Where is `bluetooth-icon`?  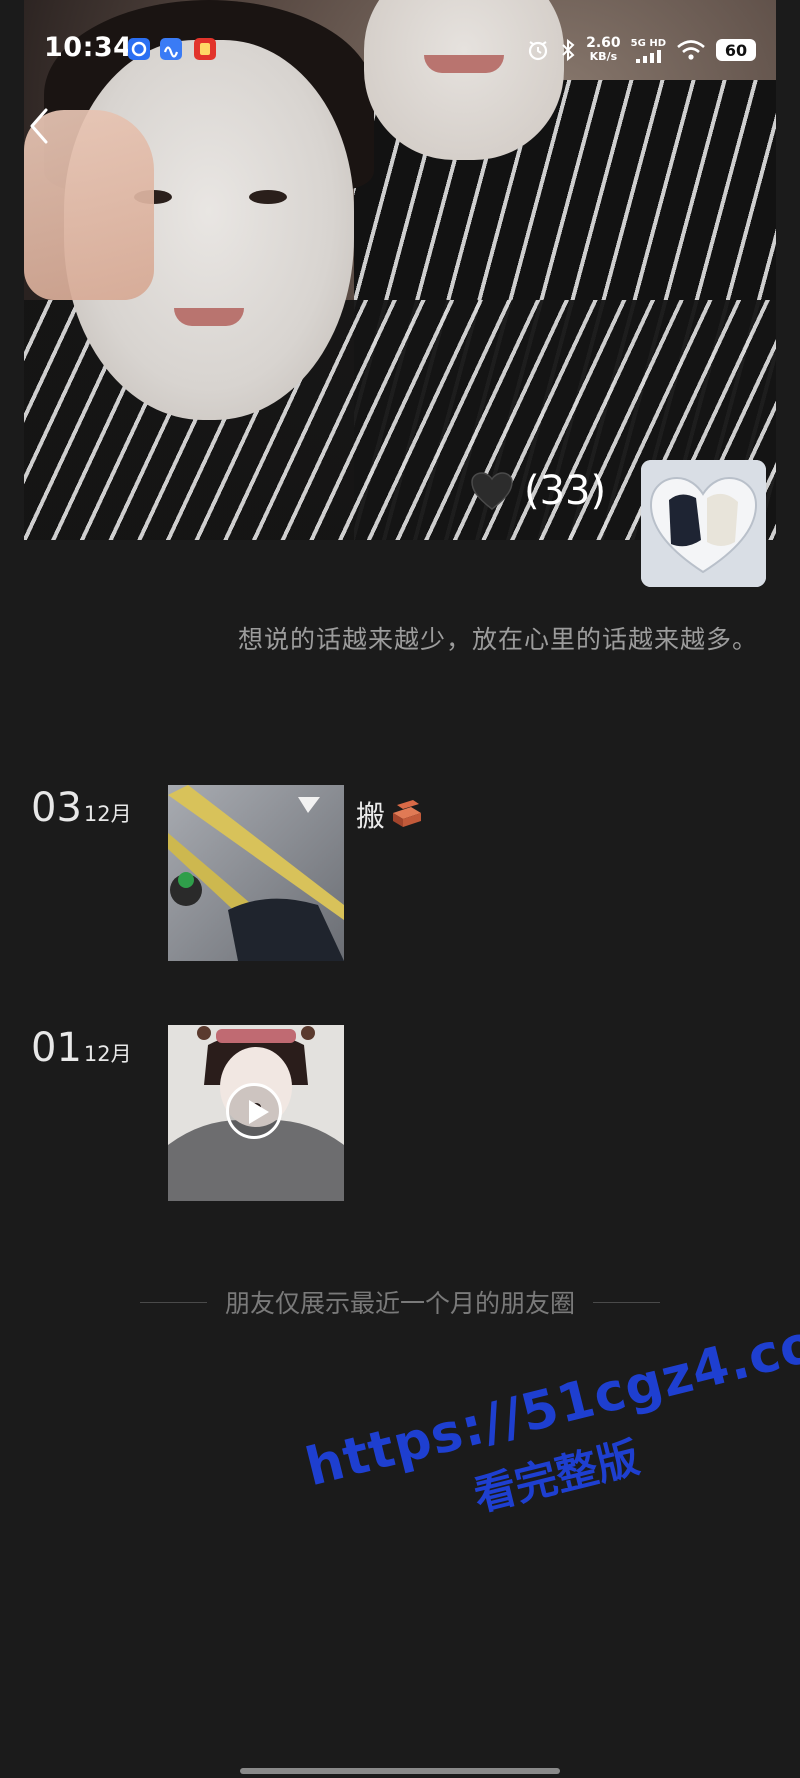 bluetooth-icon is located at coordinates (568, 50).